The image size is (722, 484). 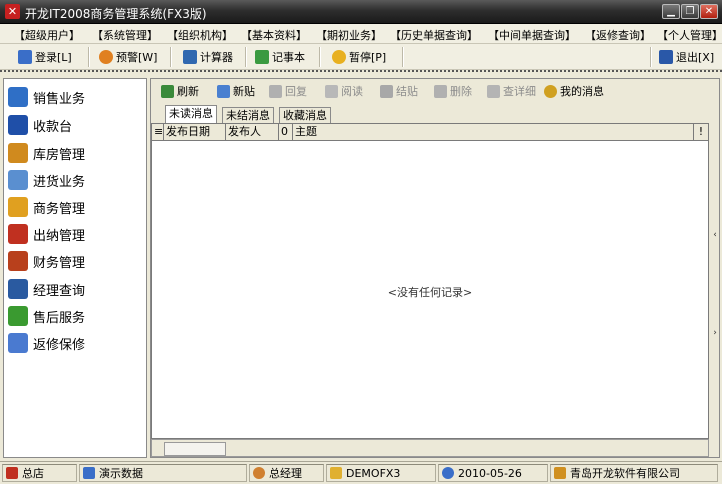 I want to click on menu-intermediate-query: 【中间单据查询】, so click(x=532, y=35).